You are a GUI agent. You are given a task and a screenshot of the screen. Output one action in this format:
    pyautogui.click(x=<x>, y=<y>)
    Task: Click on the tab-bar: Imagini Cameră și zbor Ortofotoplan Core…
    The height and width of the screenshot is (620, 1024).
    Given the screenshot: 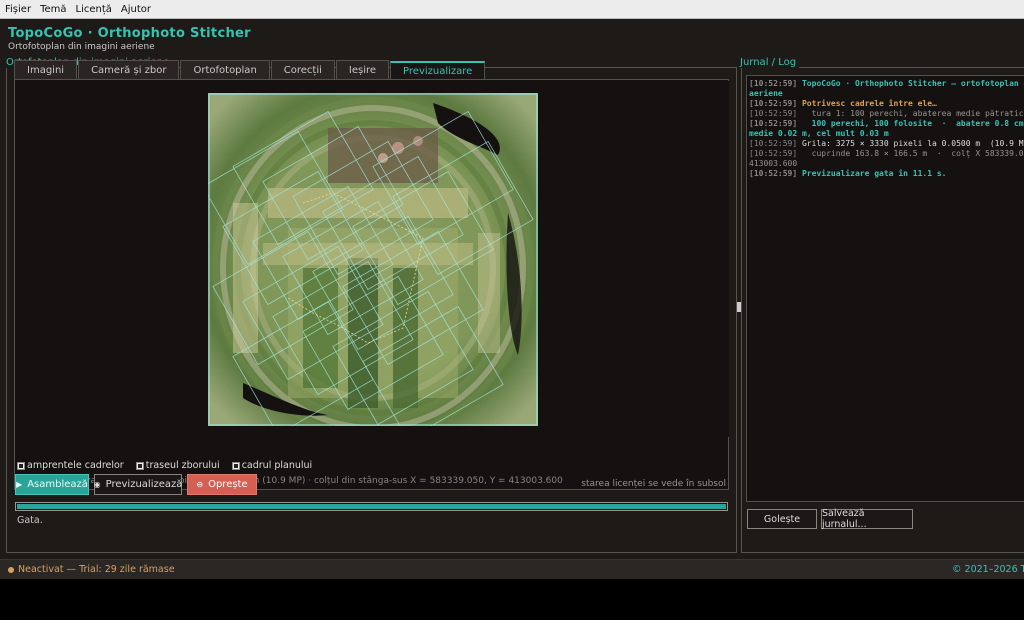 What is the action you would take?
    pyautogui.click(x=250, y=69)
    